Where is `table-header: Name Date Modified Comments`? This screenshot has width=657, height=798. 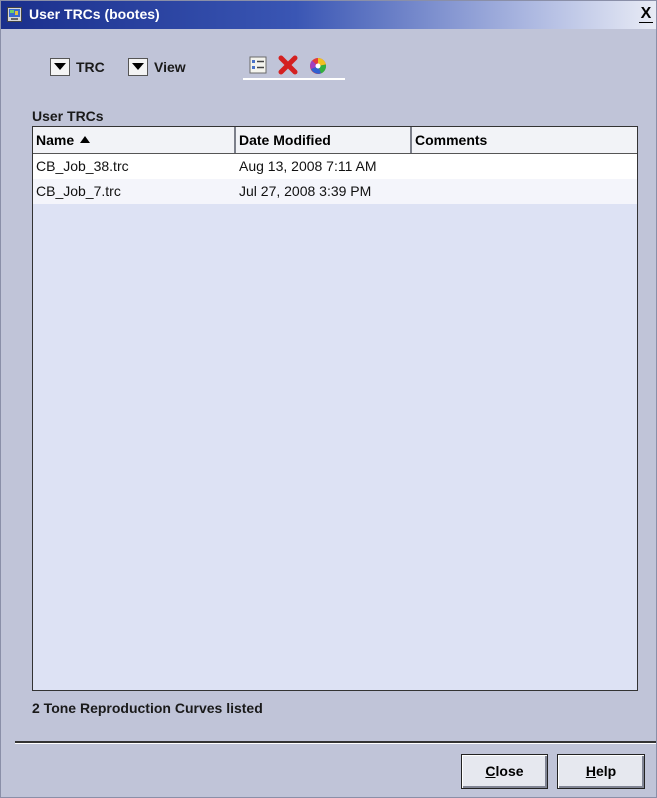 table-header: Name Date Modified Comments is located at coordinates (335, 140).